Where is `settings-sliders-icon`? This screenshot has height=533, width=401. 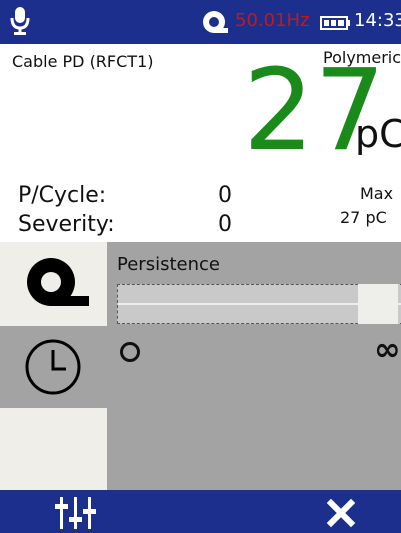 settings-sliders-icon is located at coordinates (76, 513).